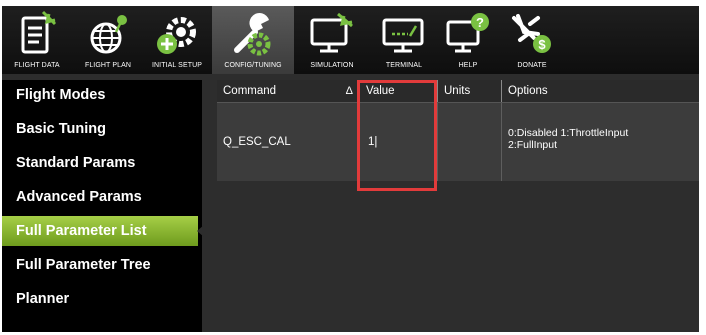 The height and width of the screenshot is (335, 706). Describe the element at coordinates (468, 34) in the screenshot. I see `help-icon: ?` at that location.